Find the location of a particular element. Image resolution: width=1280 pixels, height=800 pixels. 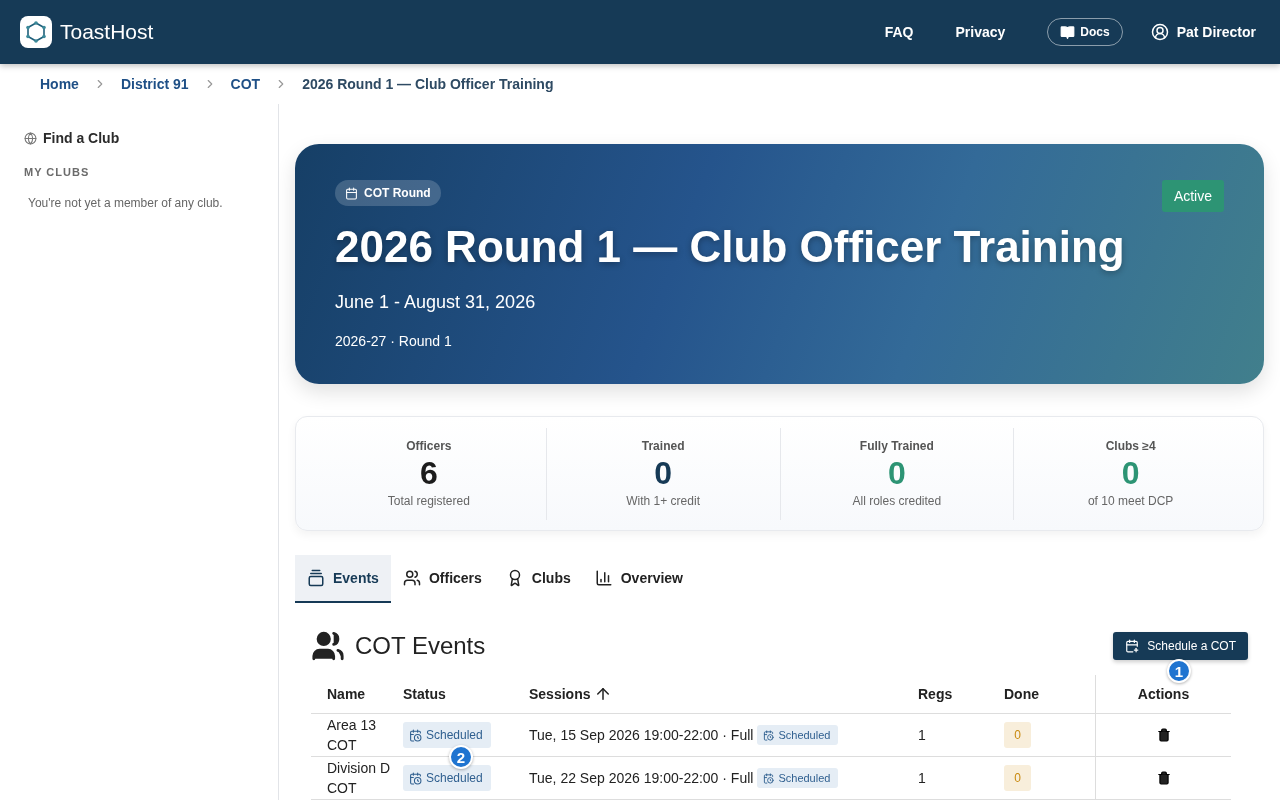

column-header: Status is located at coordinates (466, 694).